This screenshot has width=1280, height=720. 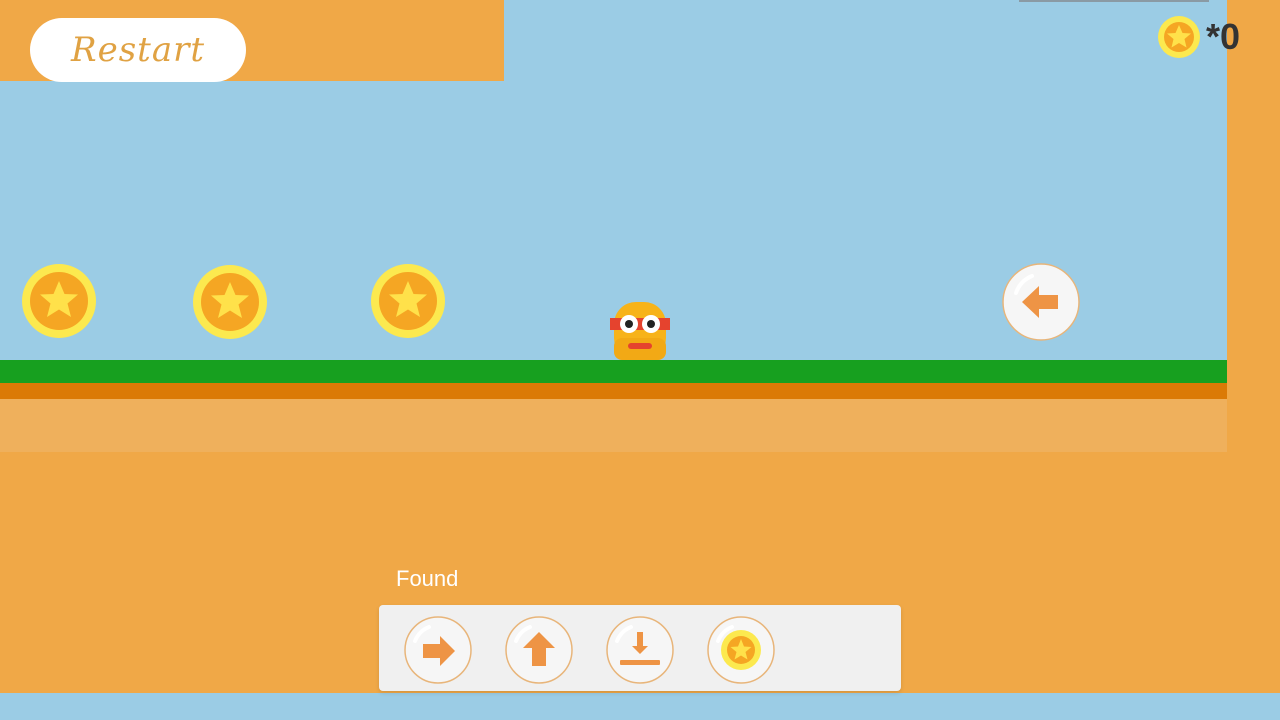 What do you see at coordinates (613, 391) in the screenshot?
I see `ground-dirt` at bounding box center [613, 391].